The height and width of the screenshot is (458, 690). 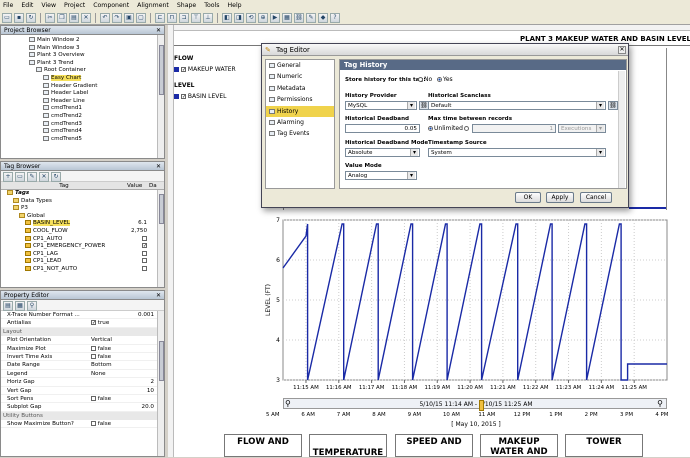 I want to click on tag-tree-item: Data Types, so click(x=82, y=201).